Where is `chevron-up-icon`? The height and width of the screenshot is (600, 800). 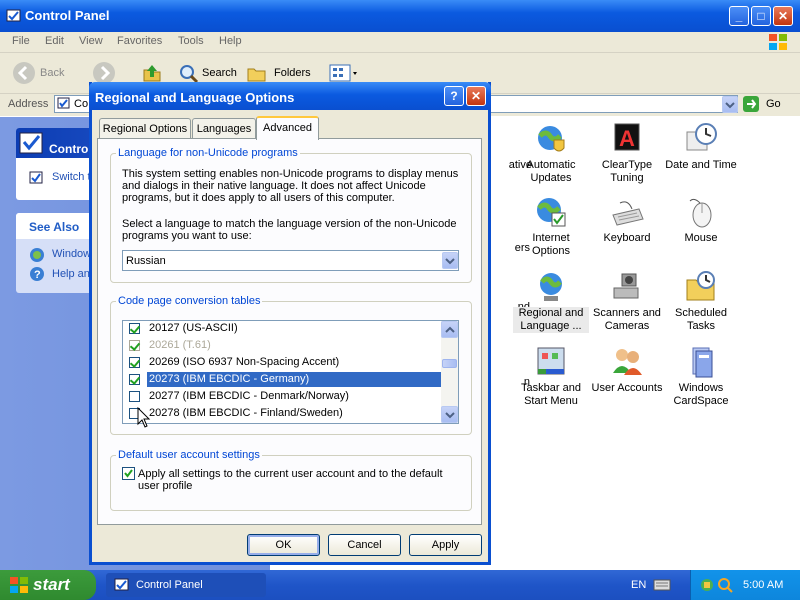
chevron-up-icon is located at coordinates (450, 329).